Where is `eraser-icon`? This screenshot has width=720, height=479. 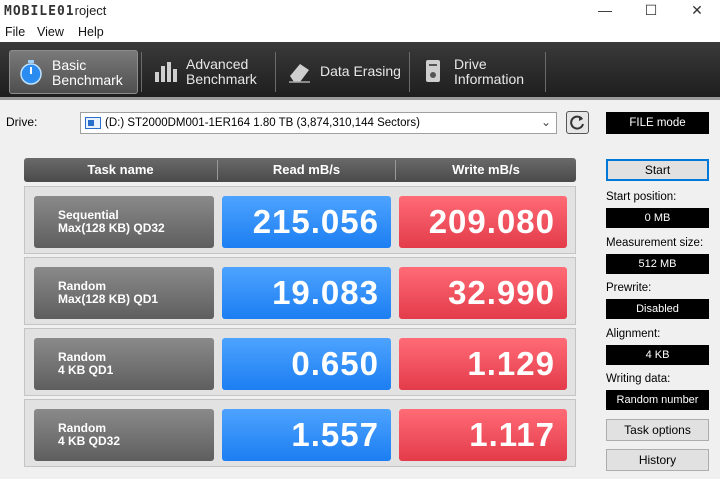
eraser-icon is located at coordinates (299, 73).